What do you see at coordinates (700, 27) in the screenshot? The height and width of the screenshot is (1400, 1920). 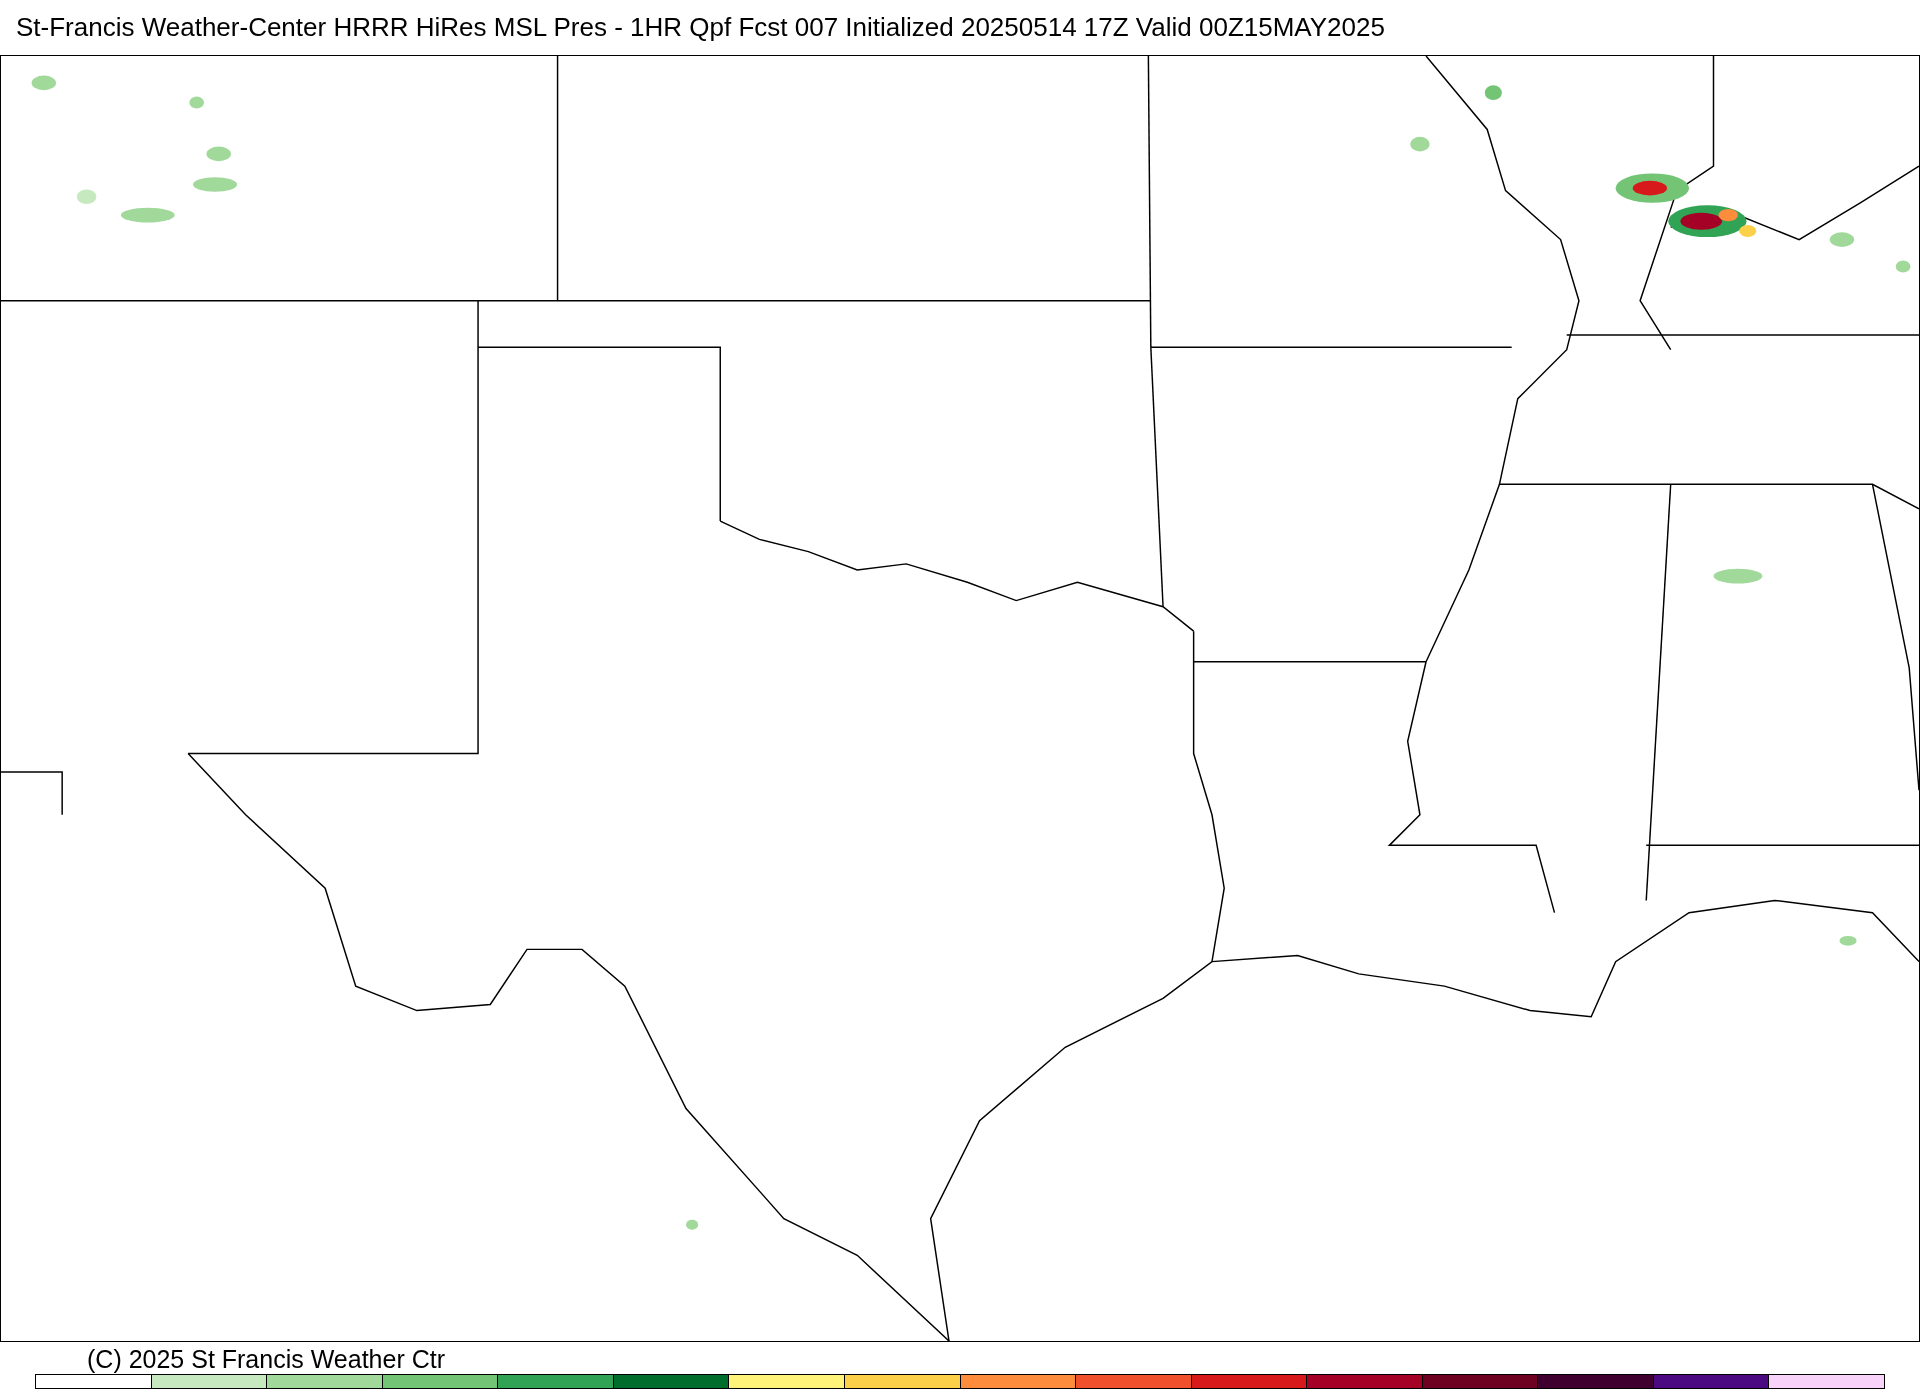 I see `map-title: St-Francis Weather-Center HRRR HiRes MSL Pres - 1HR Qpf Fcst 007 Initialized 20250514 17Z Valid 00Z15MAY2025` at bounding box center [700, 27].